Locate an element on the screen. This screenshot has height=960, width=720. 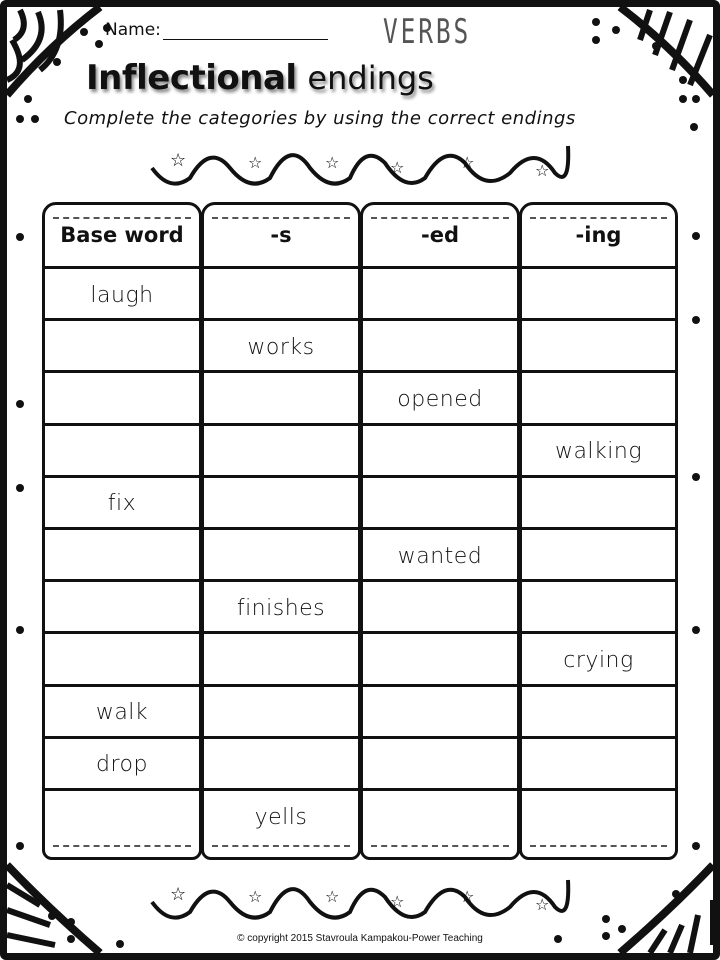
ribbon-decoration-top: ☆ ☆ ☆ ☆ ☆ ☆ is located at coordinates (360, 165).